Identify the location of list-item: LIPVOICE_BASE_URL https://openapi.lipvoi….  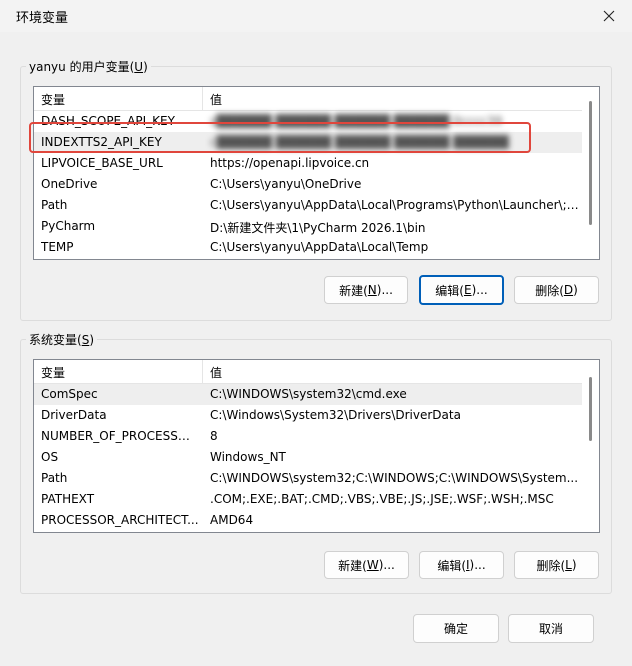
(308, 163).